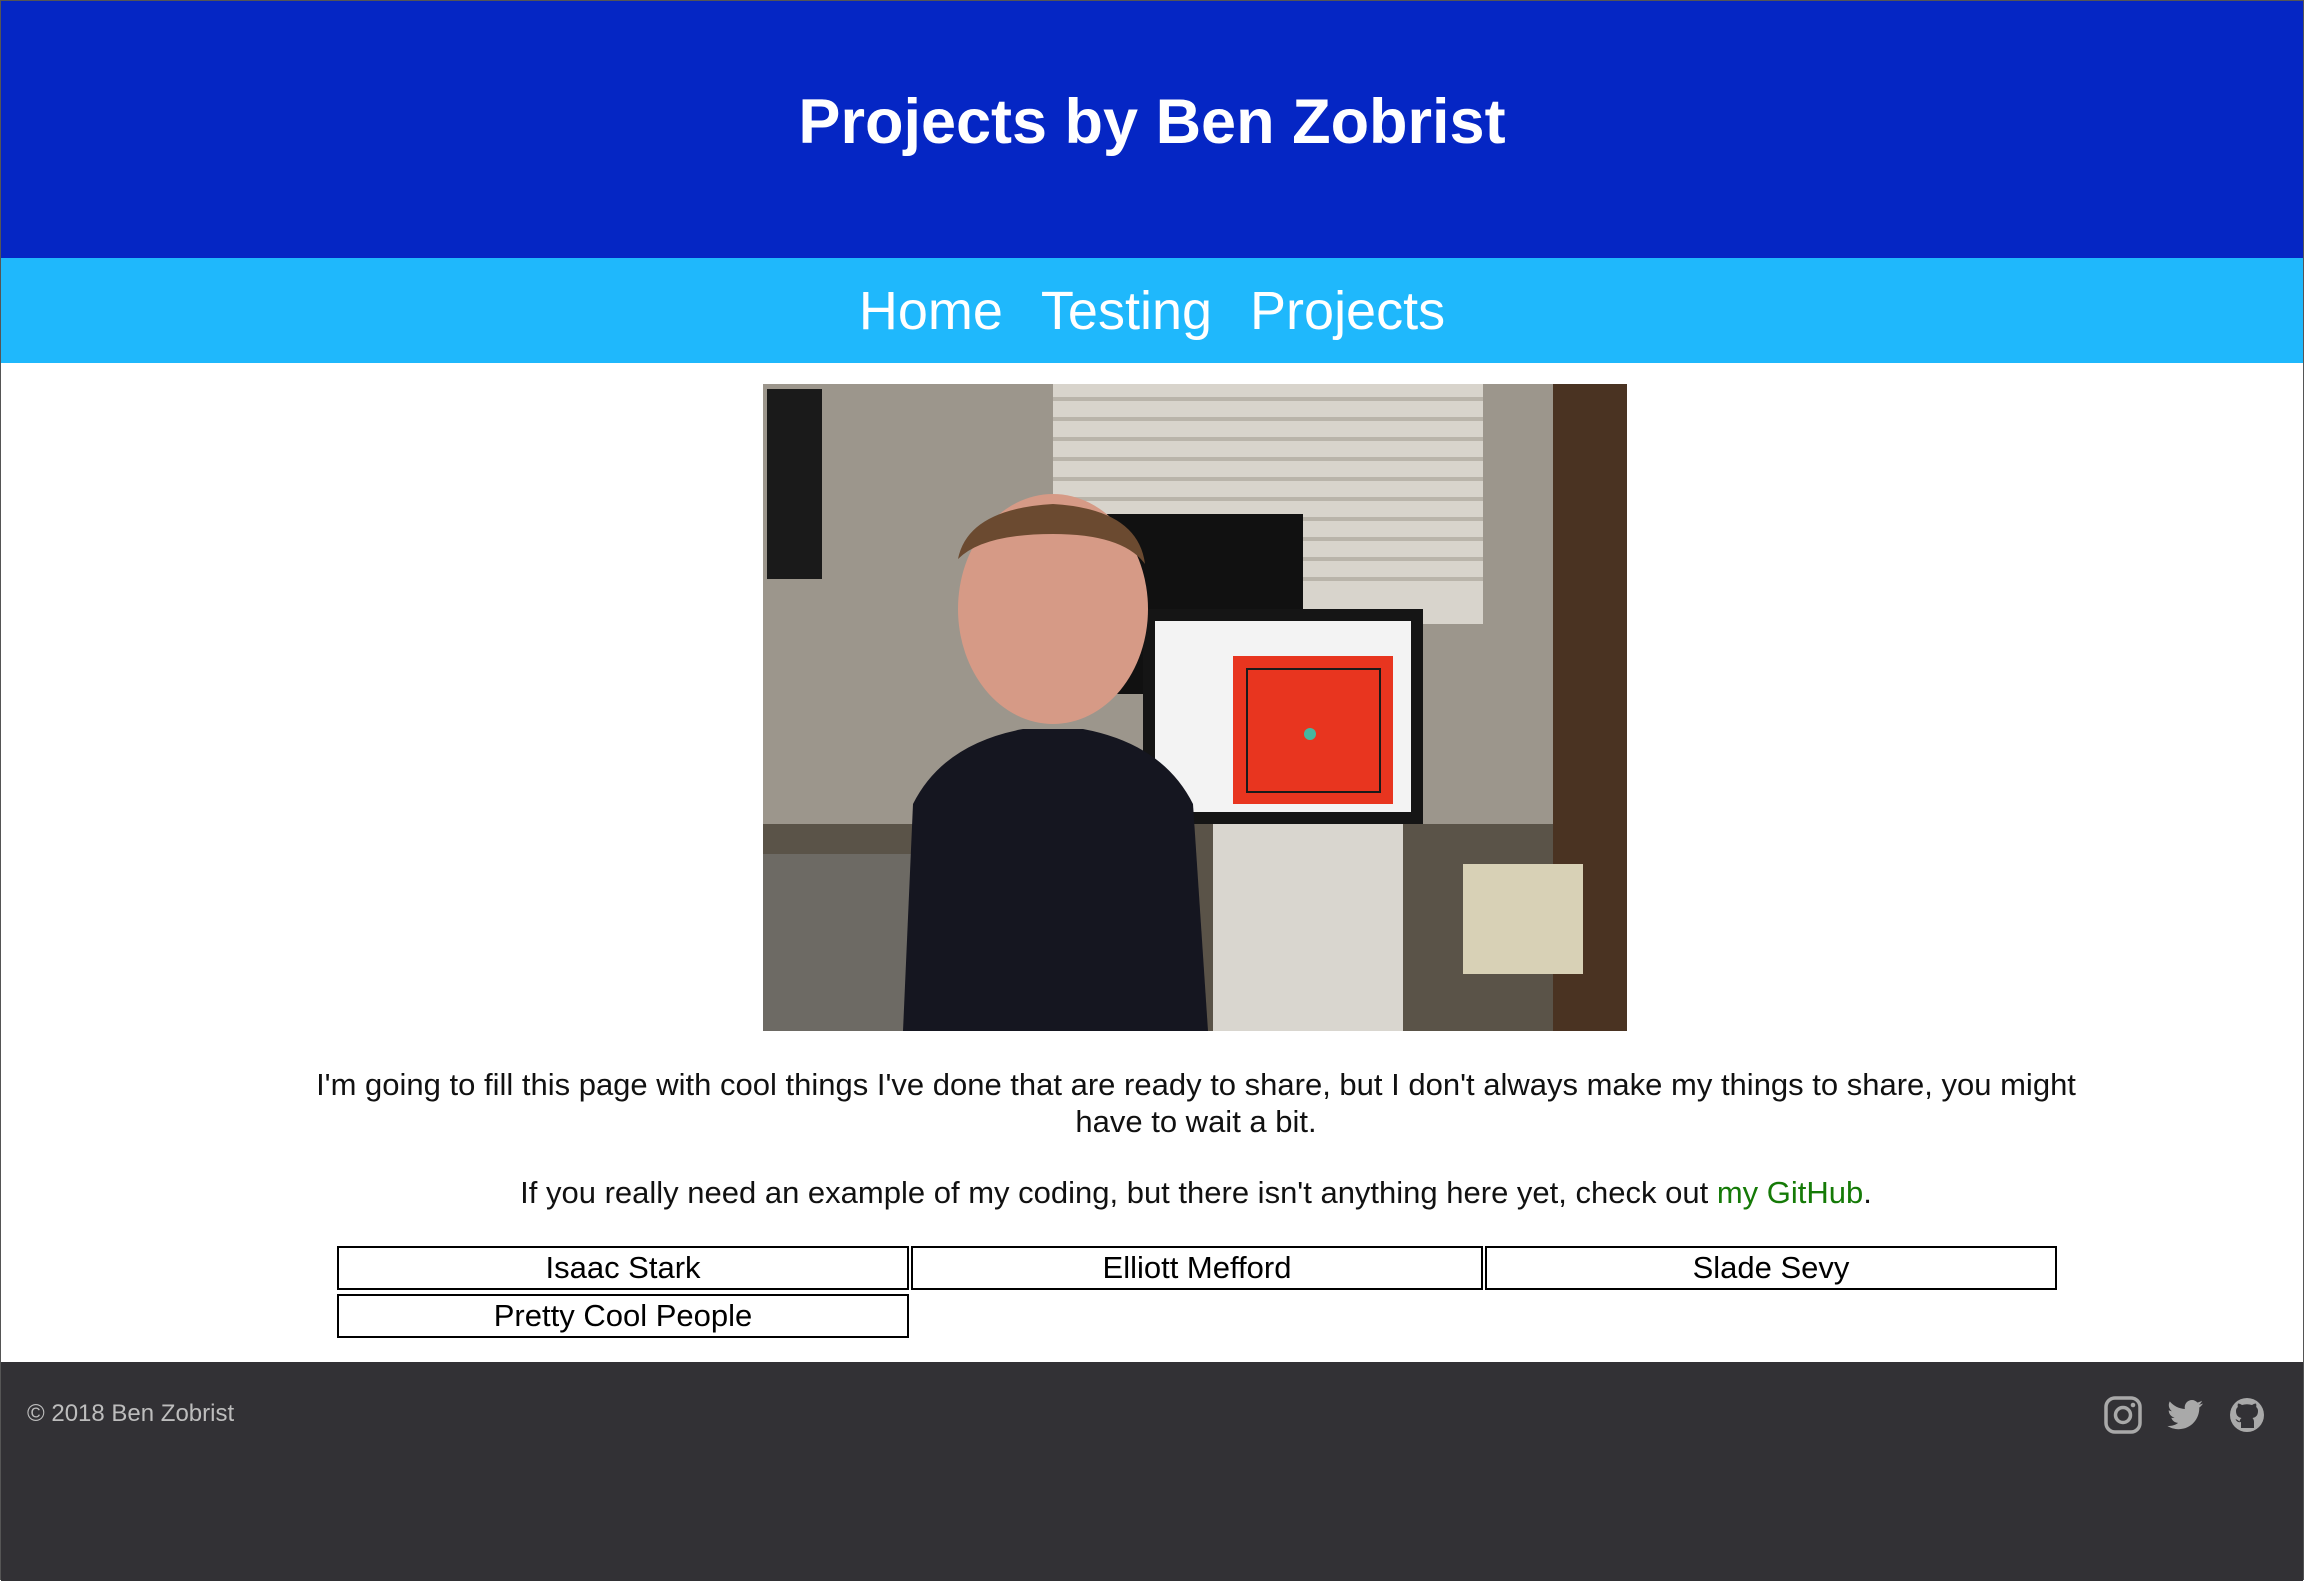 This screenshot has width=2304, height=1581. Describe the element at coordinates (1347, 311) in the screenshot. I see `nav-link-projects: Projects` at that location.